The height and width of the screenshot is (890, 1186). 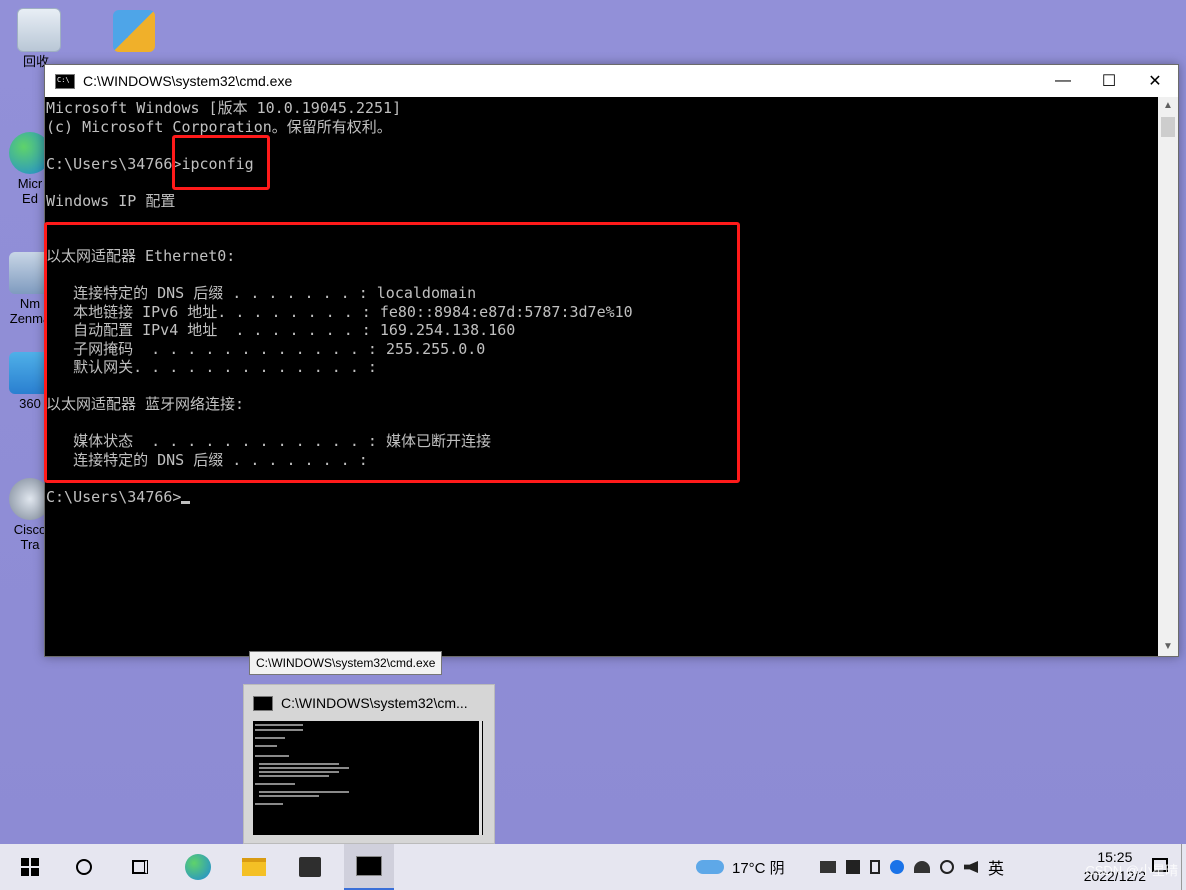 I want to click on maximize-button: ☐, so click(x=1109, y=81).